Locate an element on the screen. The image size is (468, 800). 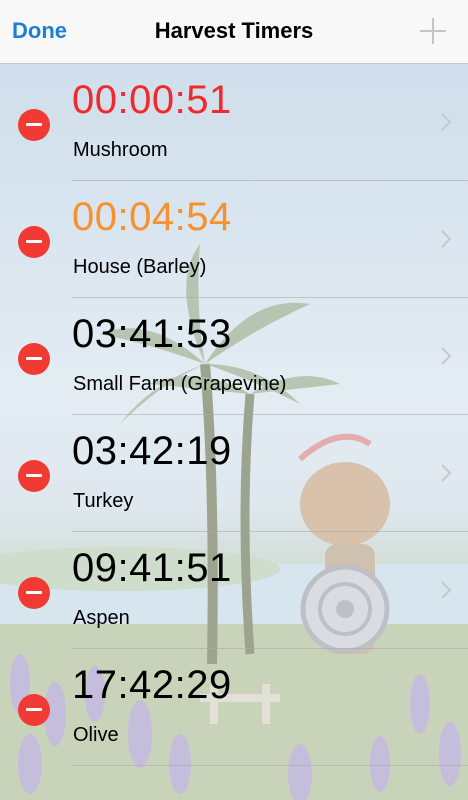
page-title: Harvest Timers is located at coordinates (234, 30).